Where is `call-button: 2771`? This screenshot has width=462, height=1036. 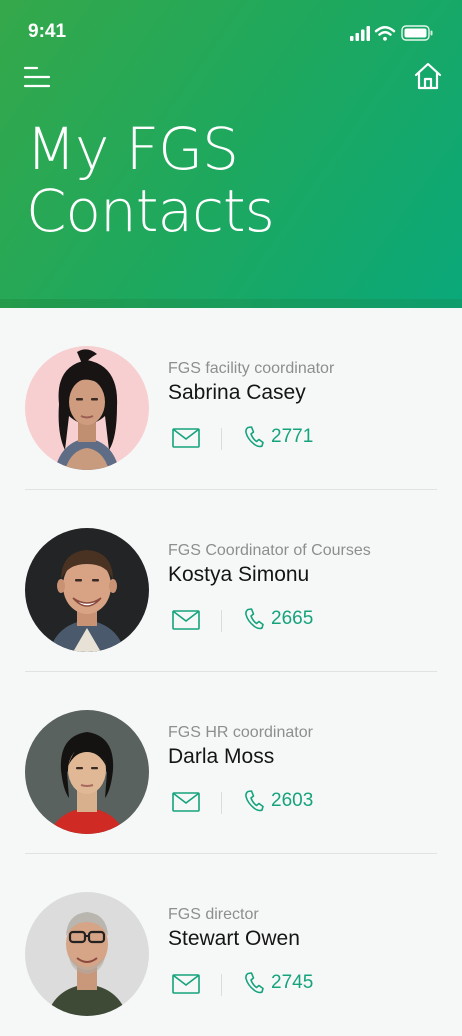 call-button: 2771 is located at coordinates (309, 438).